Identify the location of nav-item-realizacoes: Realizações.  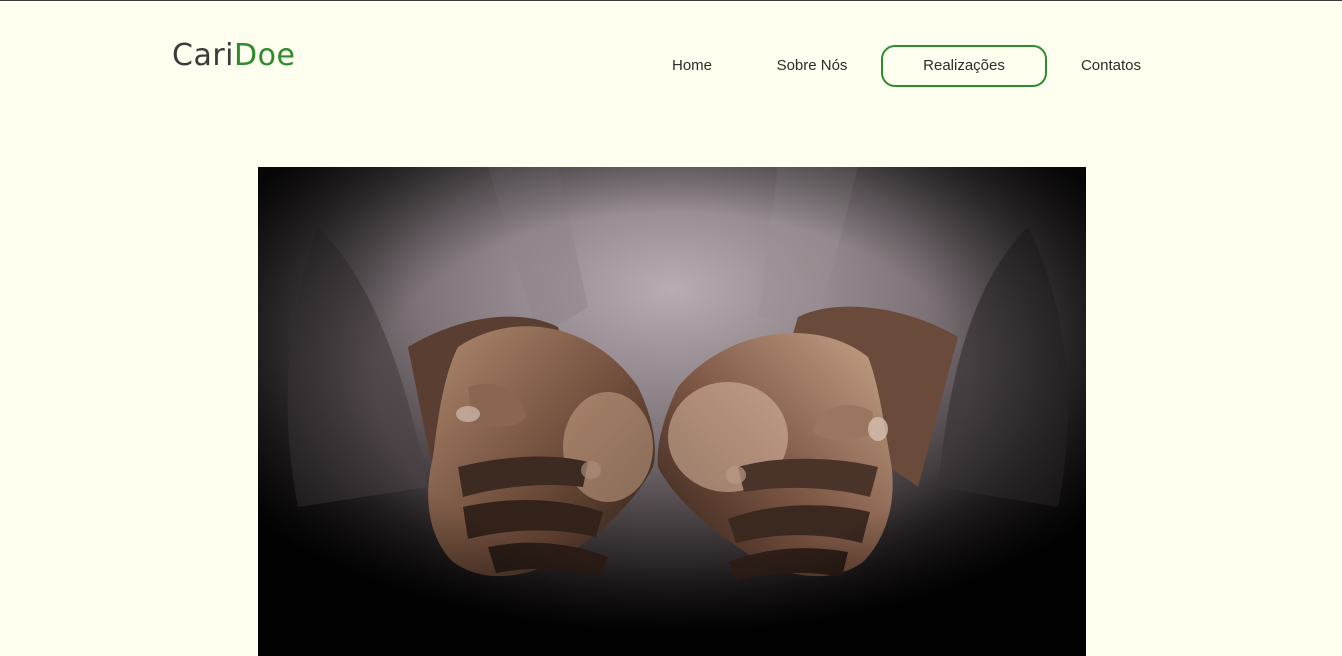
(964, 66).